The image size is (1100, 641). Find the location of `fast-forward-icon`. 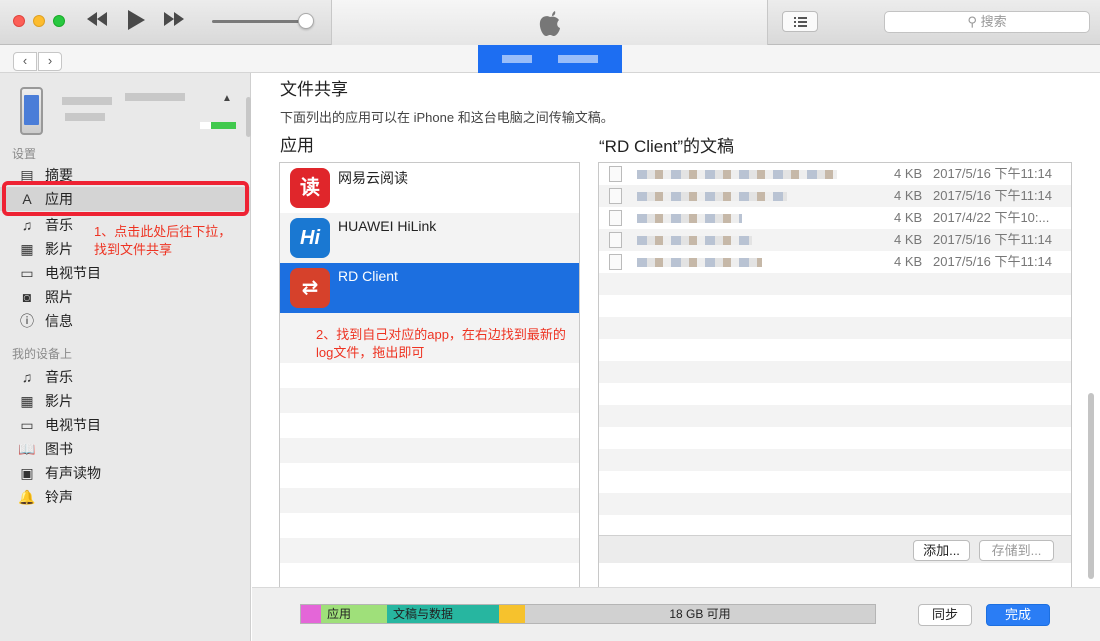

fast-forward-icon is located at coordinates (174, 21).